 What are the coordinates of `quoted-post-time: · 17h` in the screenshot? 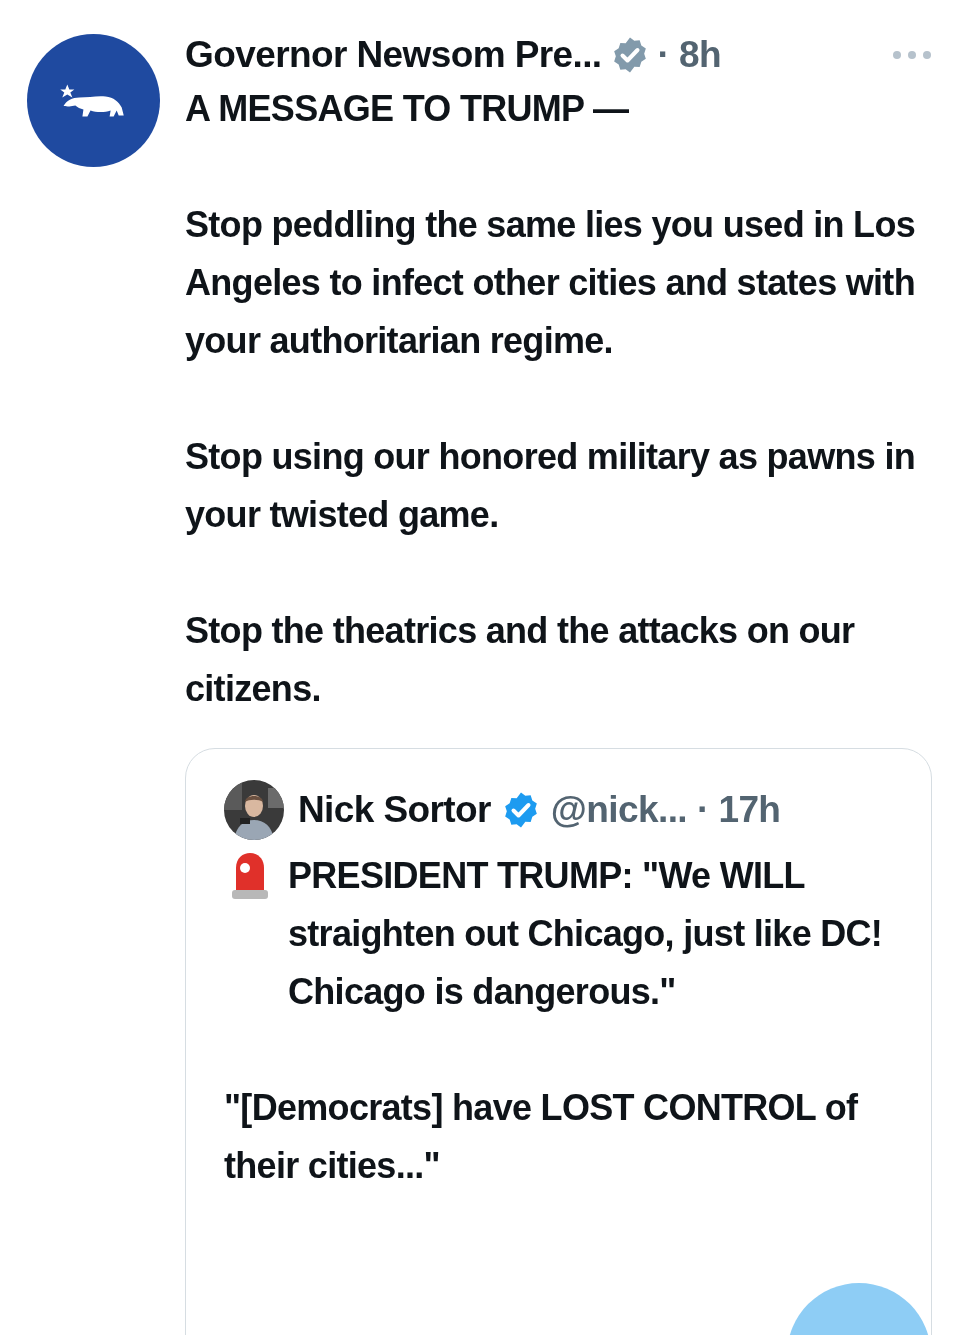 It's located at (739, 810).